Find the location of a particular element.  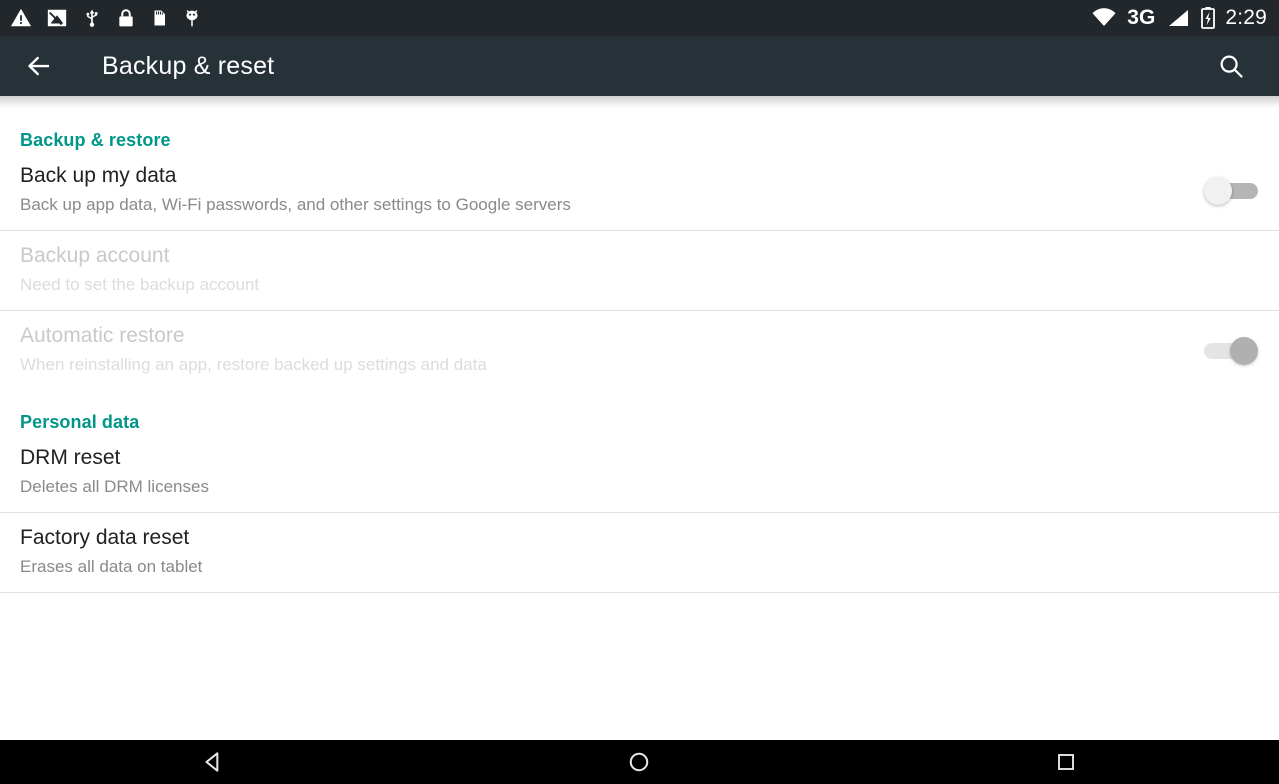

warning-icon is located at coordinates (21, 18).